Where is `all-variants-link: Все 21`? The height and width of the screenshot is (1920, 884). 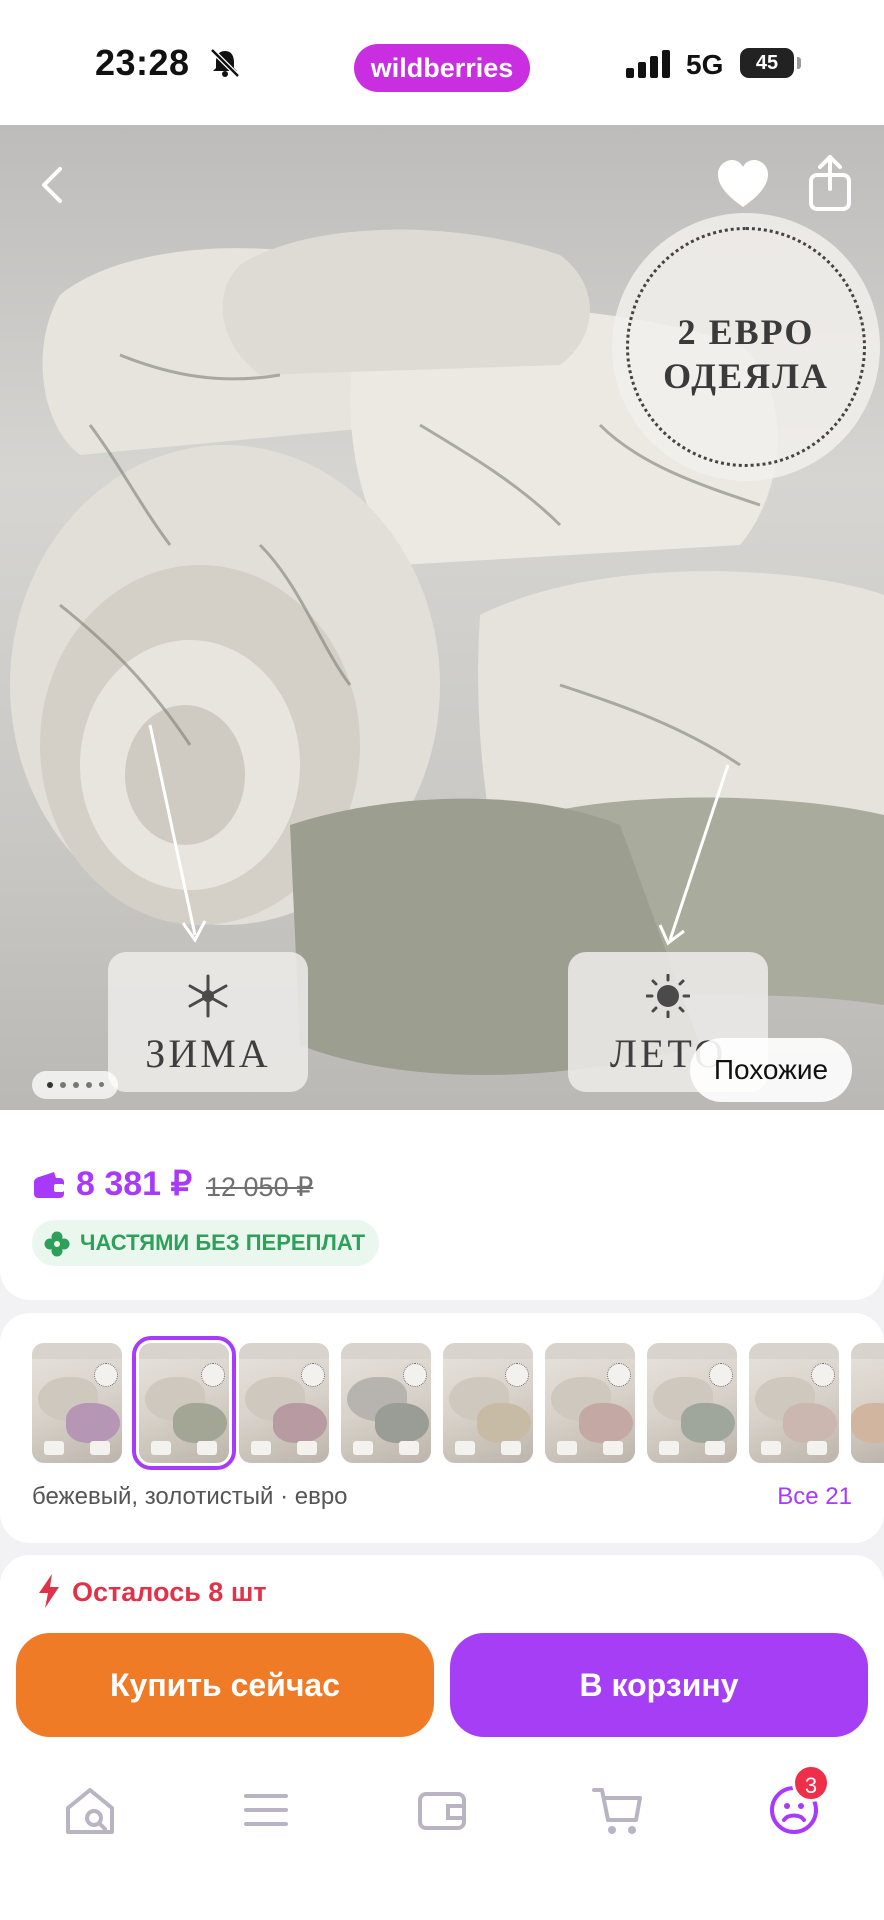 all-variants-link: Все 21 is located at coordinates (814, 1497).